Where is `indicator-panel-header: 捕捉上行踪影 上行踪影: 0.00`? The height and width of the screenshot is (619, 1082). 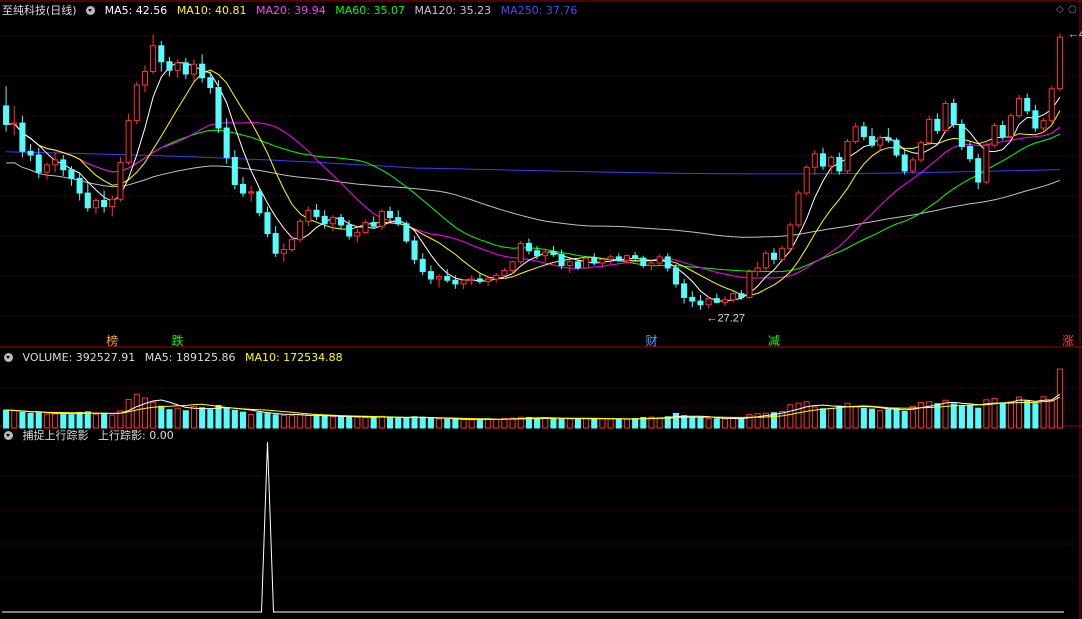
indicator-panel-header: 捕捉上行踪影 上行踪影: 0.00 is located at coordinates (92, 435).